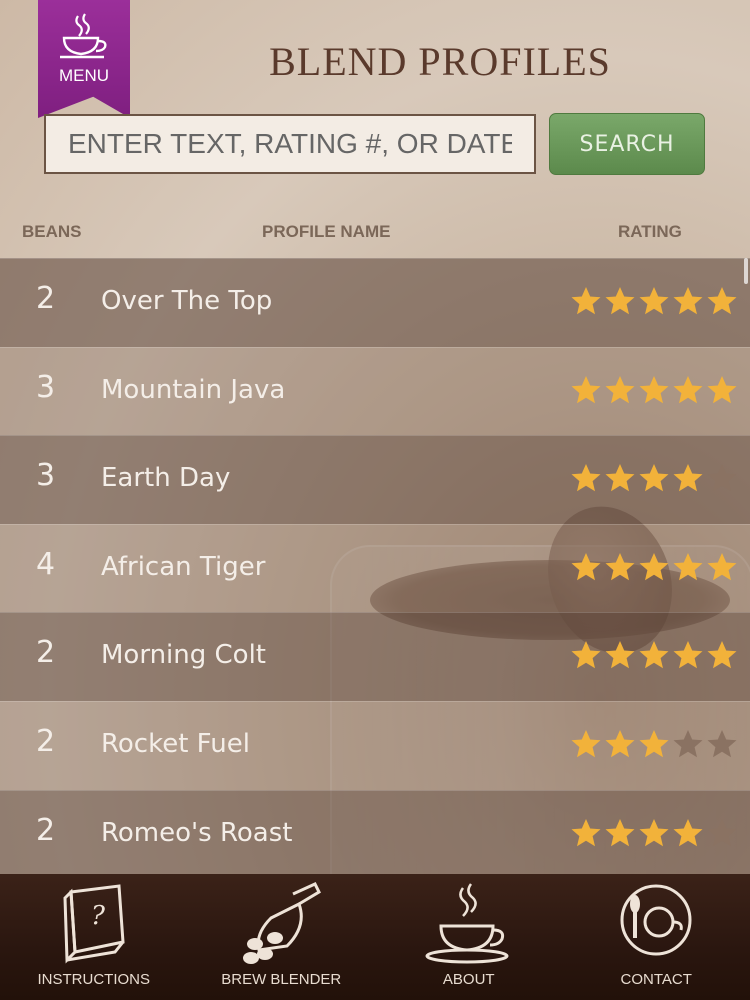 This screenshot has width=750, height=1000. What do you see at coordinates (440, 61) in the screenshot?
I see `page-title: BLEND PROFILES` at bounding box center [440, 61].